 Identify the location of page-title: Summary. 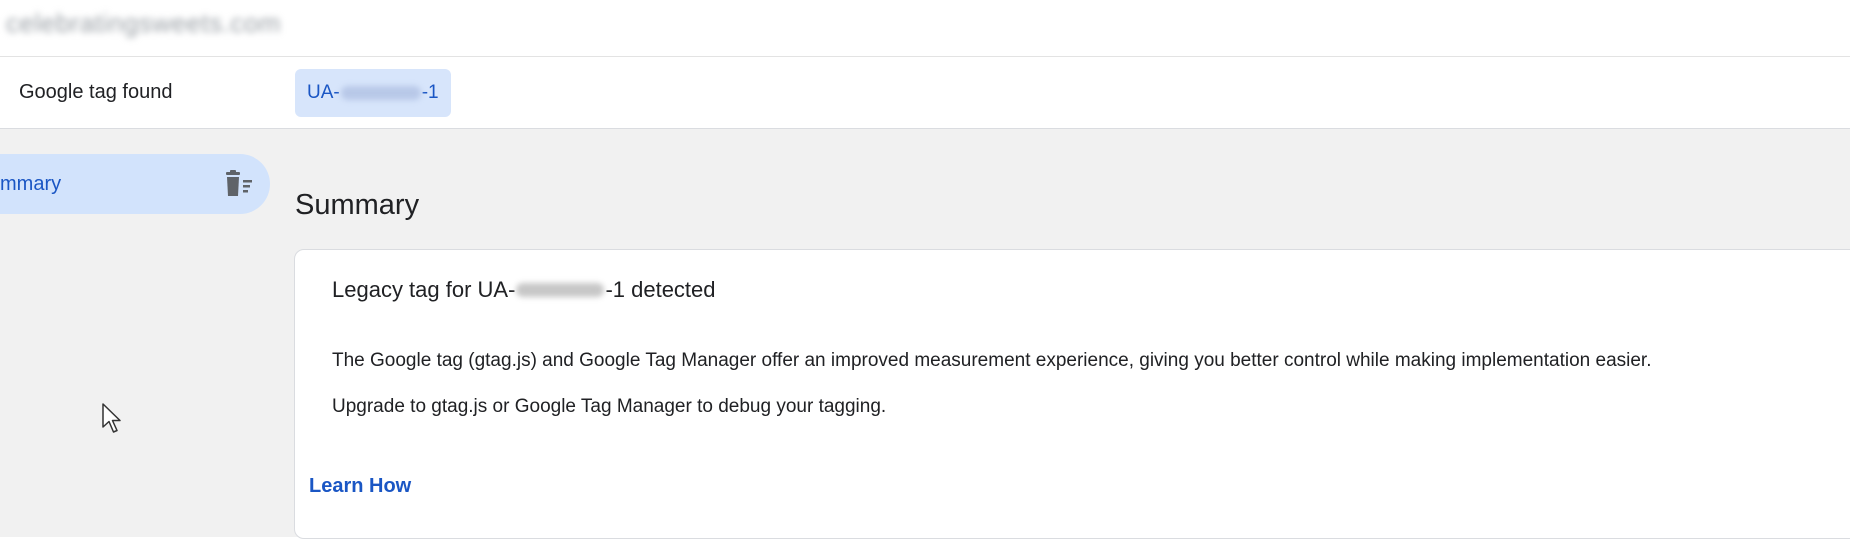
(357, 205).